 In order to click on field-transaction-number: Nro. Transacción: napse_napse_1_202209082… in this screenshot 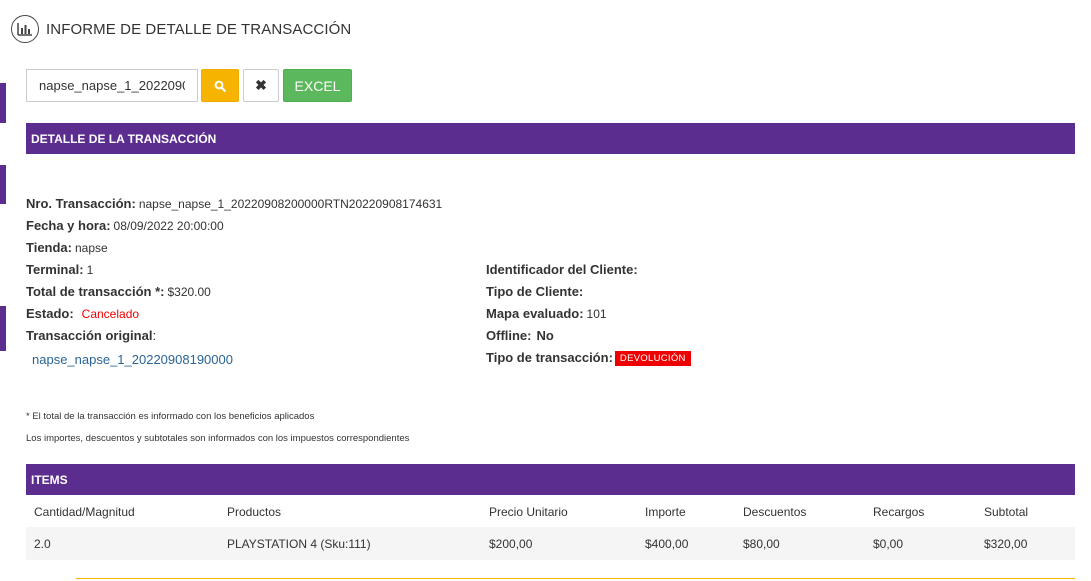, I will do `click(234, 203)`.